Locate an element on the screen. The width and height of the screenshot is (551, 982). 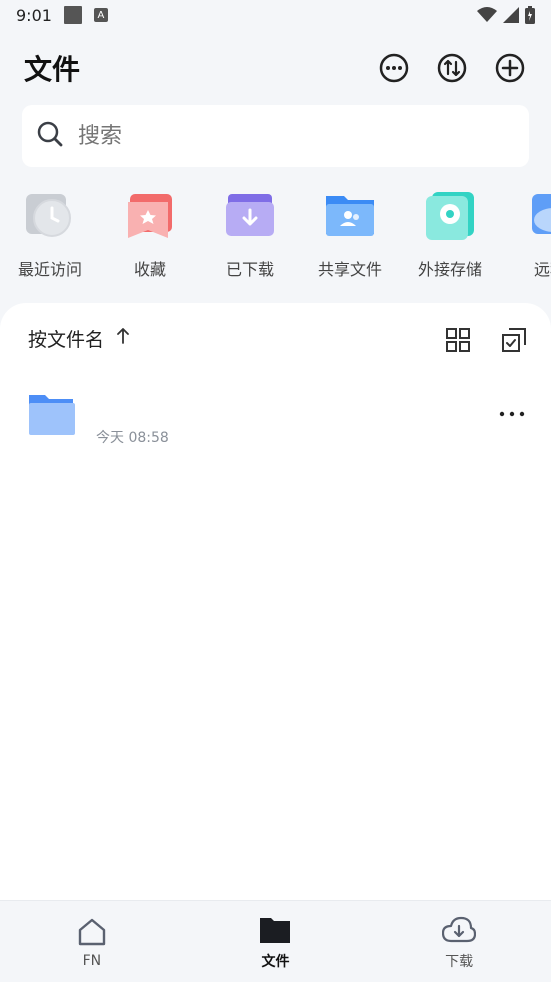
nav-item-downloads: 下载 is located at coordinates (459, 942).